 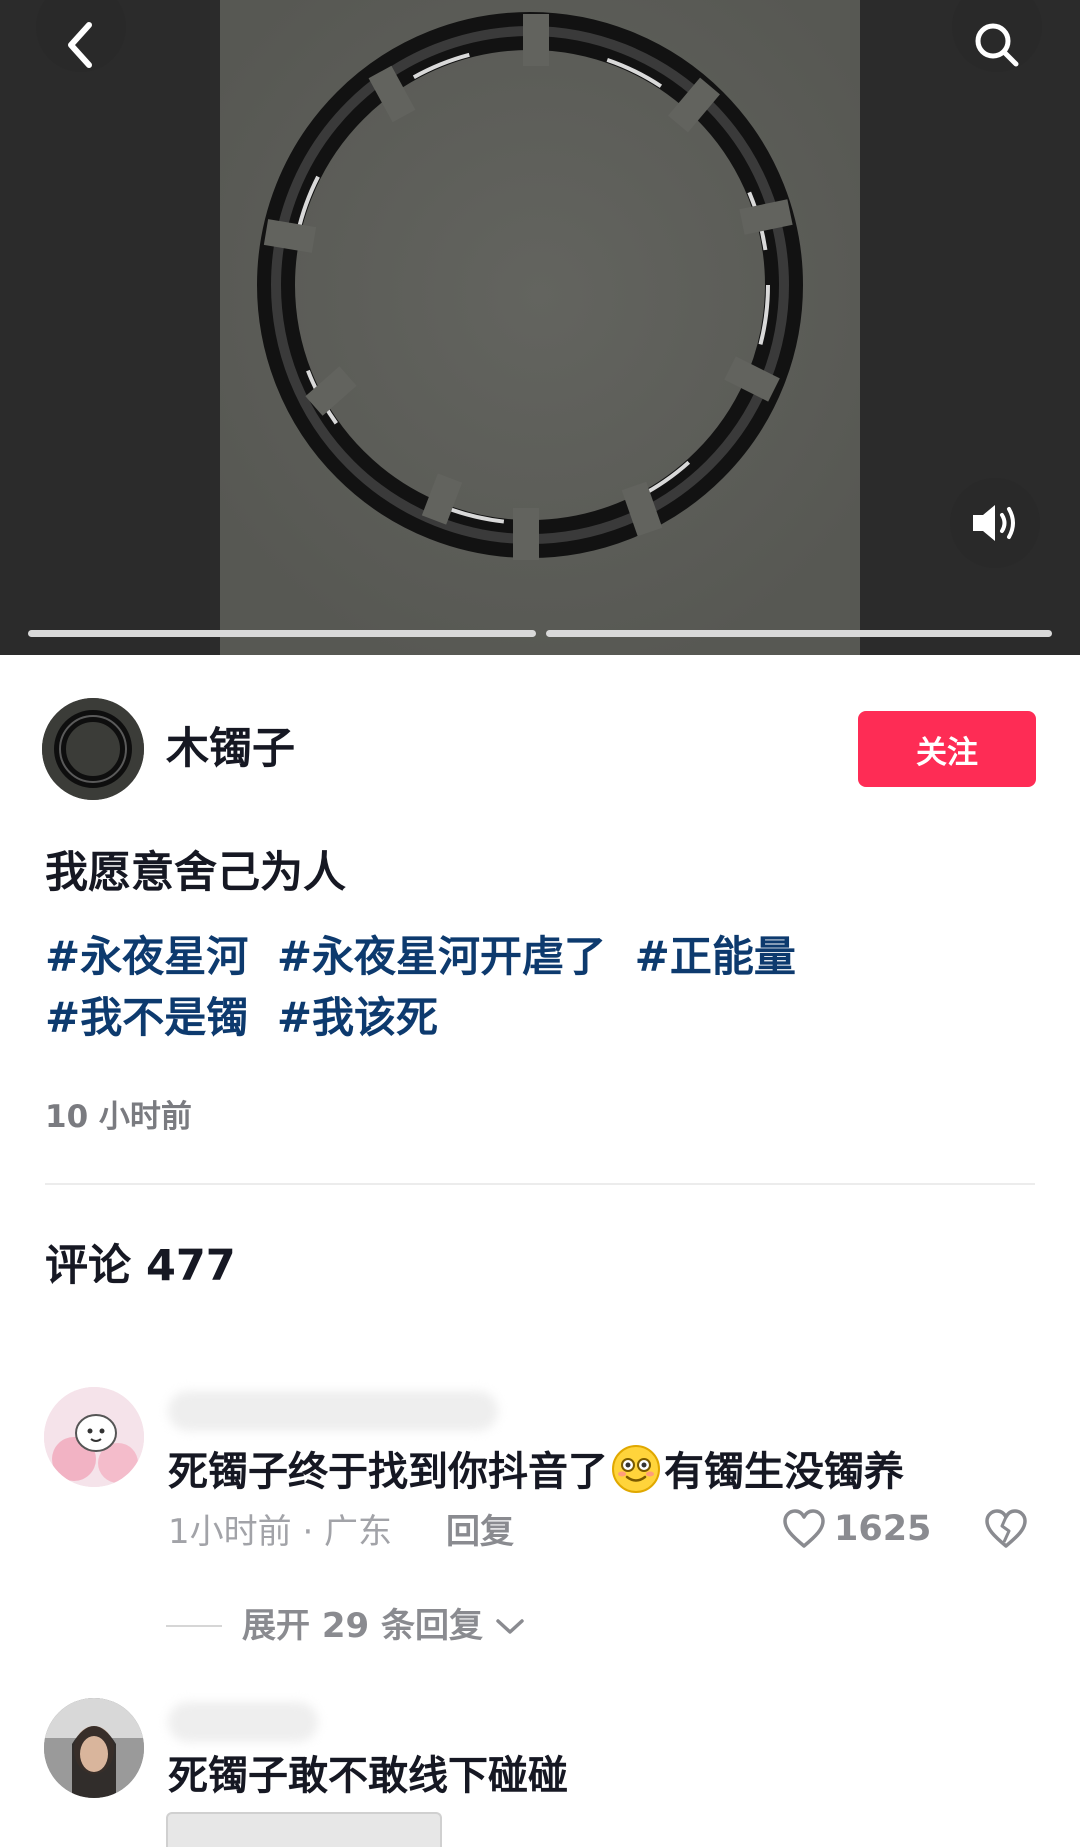 What do you see at coordinates (140, 1266) in the screenshot?
I see `comments-count-heading: 评论 477` at bounding box center [140, 1266].